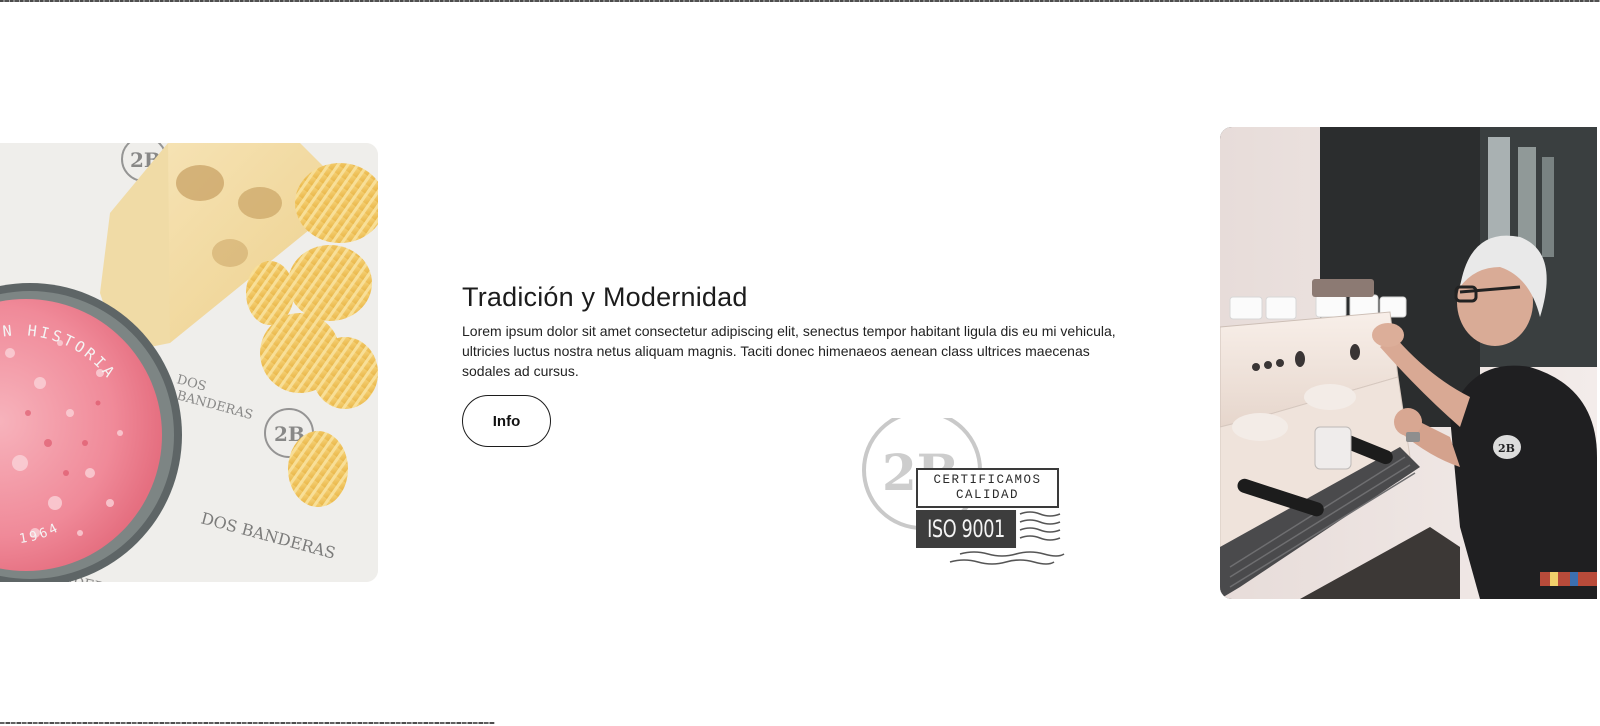 The width and height of the screenshot is (1600, 726). I want to click on shirt-logo: 2B, so click(1506, 448).